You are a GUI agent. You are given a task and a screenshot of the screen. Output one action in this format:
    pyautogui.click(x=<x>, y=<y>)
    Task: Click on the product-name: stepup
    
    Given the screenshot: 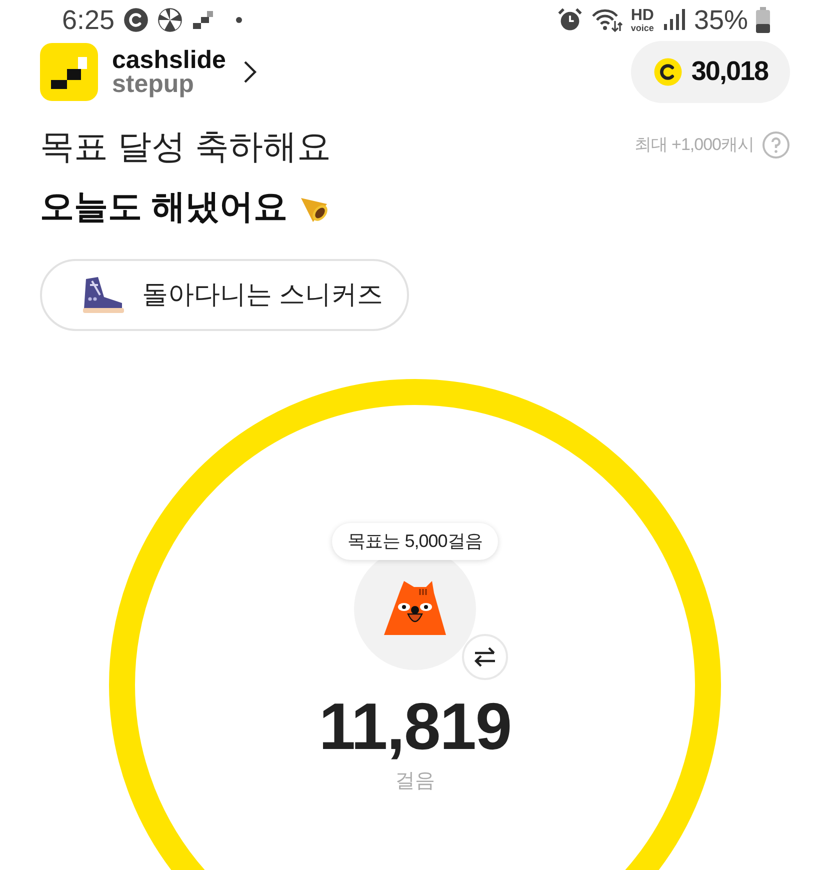 What is the action you would take?
    pyautogui.click(x=153, y=84)
    